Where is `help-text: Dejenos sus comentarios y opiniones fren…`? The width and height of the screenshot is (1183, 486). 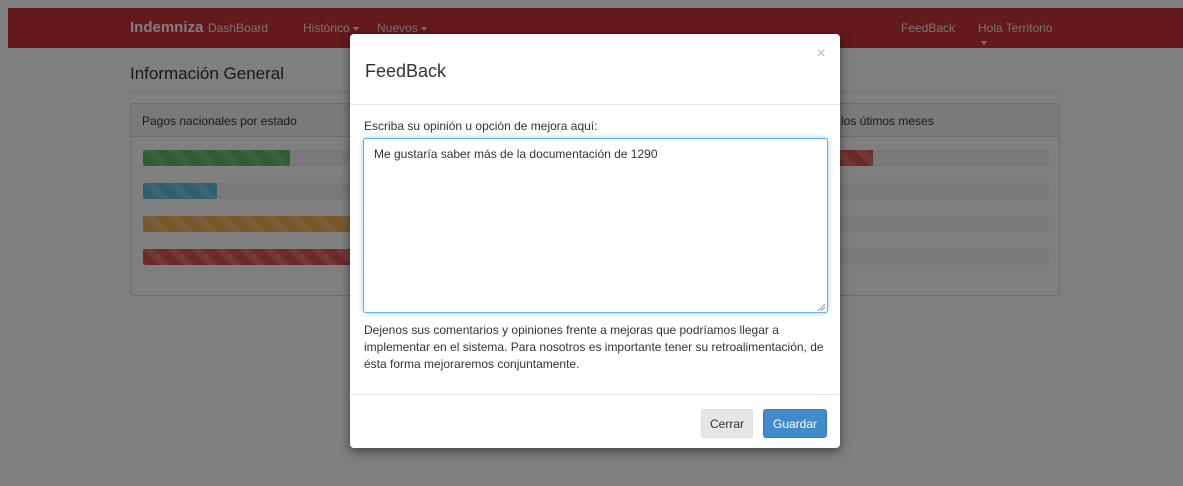
help-text: Dejenos sus comentarios y opiniones fren… is located at coordinates (594, 347).